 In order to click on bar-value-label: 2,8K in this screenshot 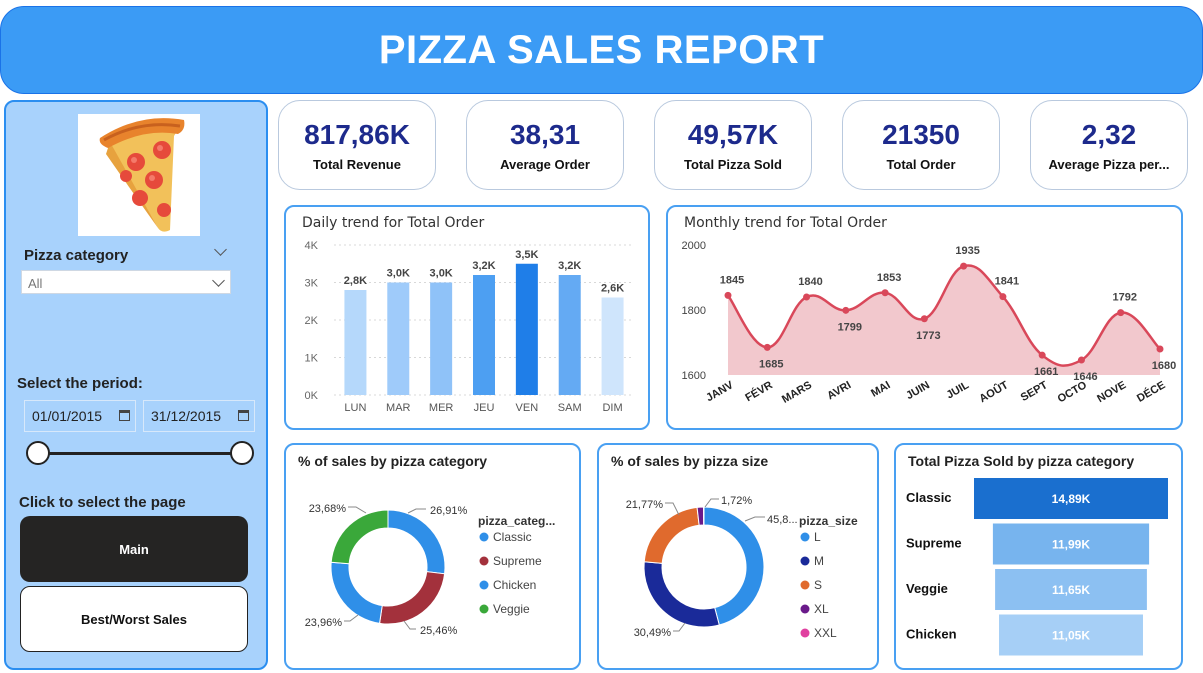, I will do `click(355, 281)`.